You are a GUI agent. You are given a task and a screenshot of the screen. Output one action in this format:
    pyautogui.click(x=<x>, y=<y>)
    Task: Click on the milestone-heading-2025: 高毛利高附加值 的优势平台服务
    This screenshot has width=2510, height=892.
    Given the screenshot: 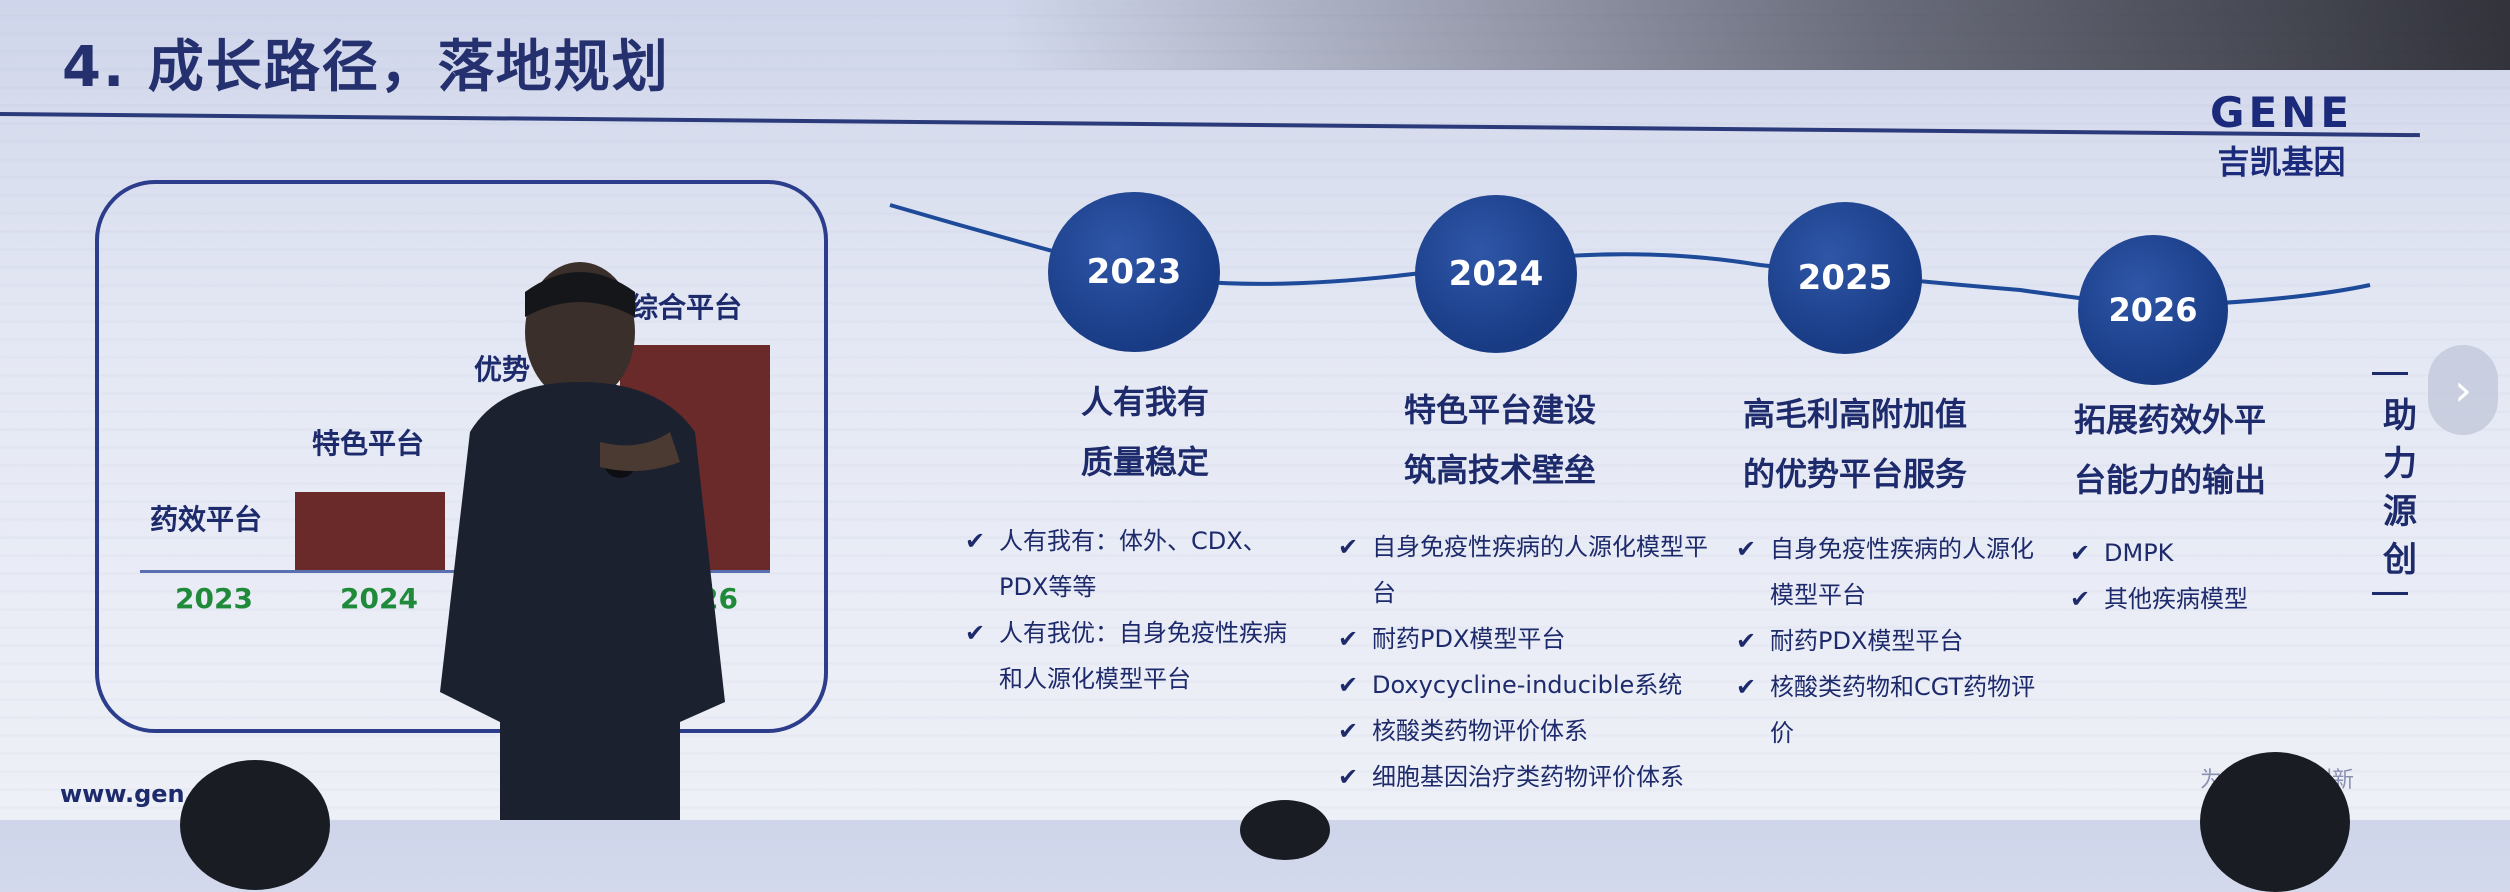 What is the action you would take?
    pyautogui.click(x=1855, y=444)
    